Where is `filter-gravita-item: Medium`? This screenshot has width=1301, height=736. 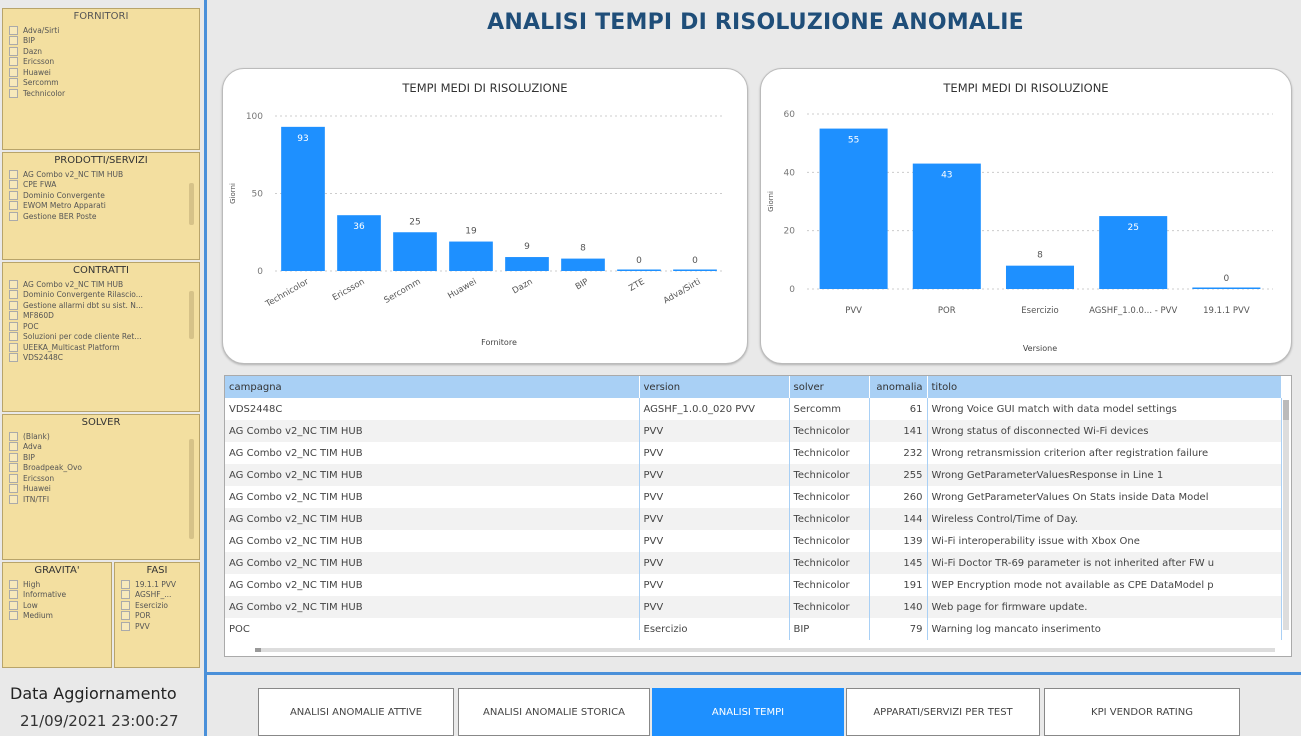
filter-gravita-item: Medium is located at coordinates (57, 616).